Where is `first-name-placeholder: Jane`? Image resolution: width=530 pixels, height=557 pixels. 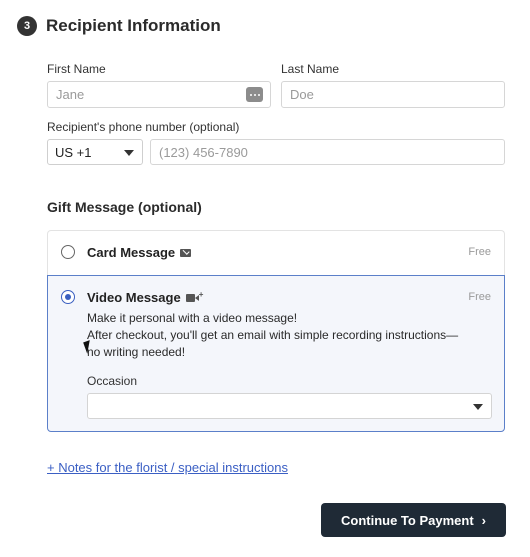
first-name-placeholder: Jane is located at coordinates (70, 94).